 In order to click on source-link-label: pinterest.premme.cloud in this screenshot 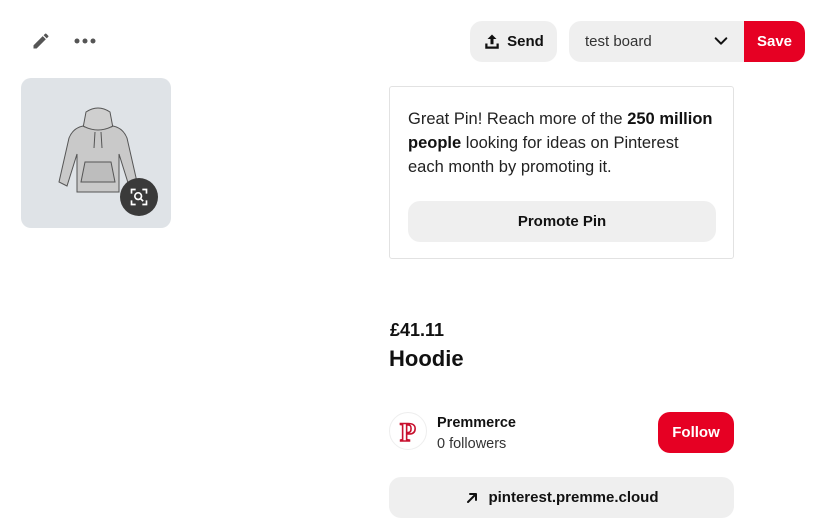, I will do `click(573, 497)`.